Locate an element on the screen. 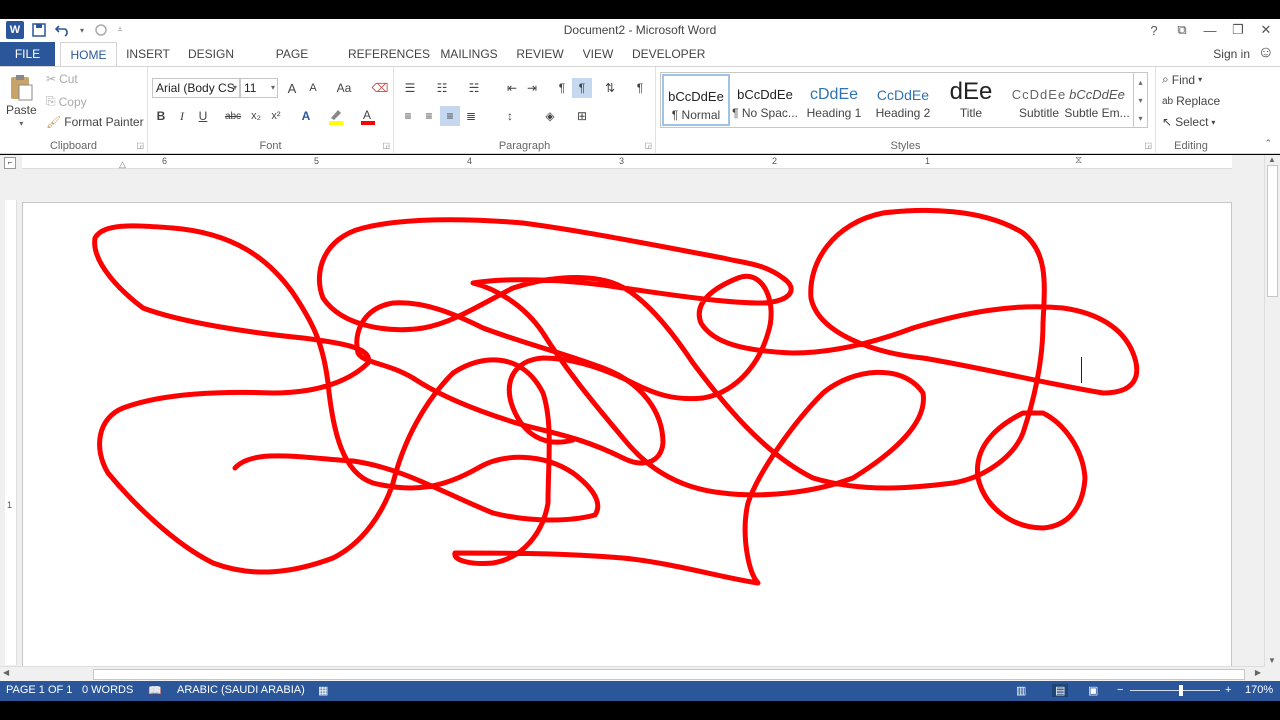  copy-button: ⎘ Copy is located at coordinates (66, 101).